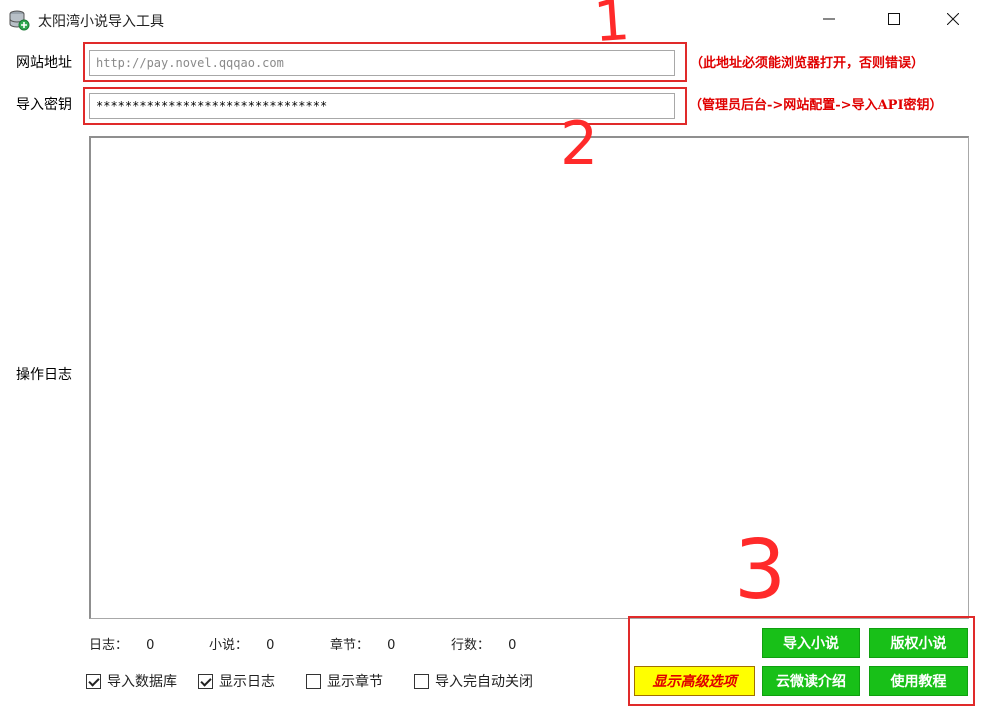 Image resolution: width=984 pixels, height=709 pixels. Describe the element at coordinates (355, 682) in the screenshot. I see `option-show-chapter-label: 显示章节` at that location.